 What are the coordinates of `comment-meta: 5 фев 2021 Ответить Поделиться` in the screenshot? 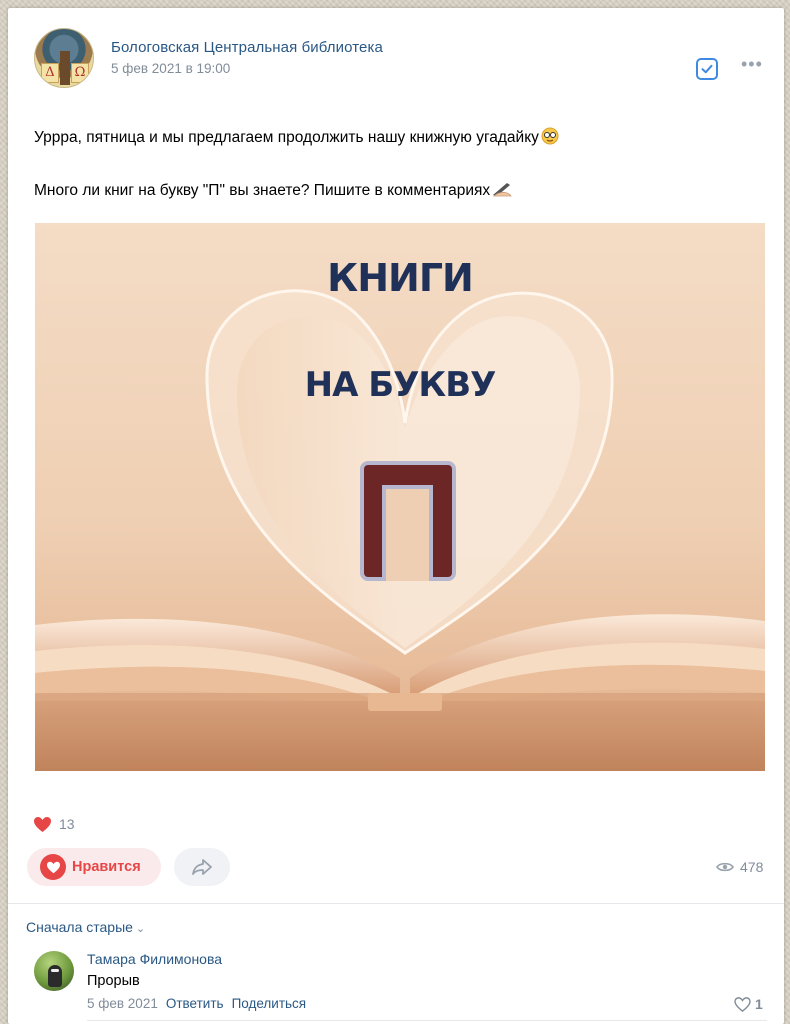 It's located at (196, 1003).